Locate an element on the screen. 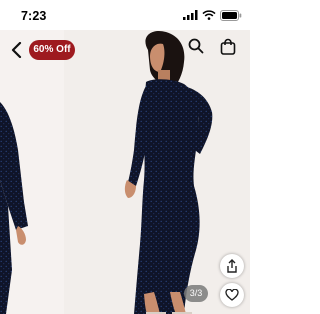 This screenshot has width=320, height=314. status-time: 7:23 is located at coordinates (34, 16).